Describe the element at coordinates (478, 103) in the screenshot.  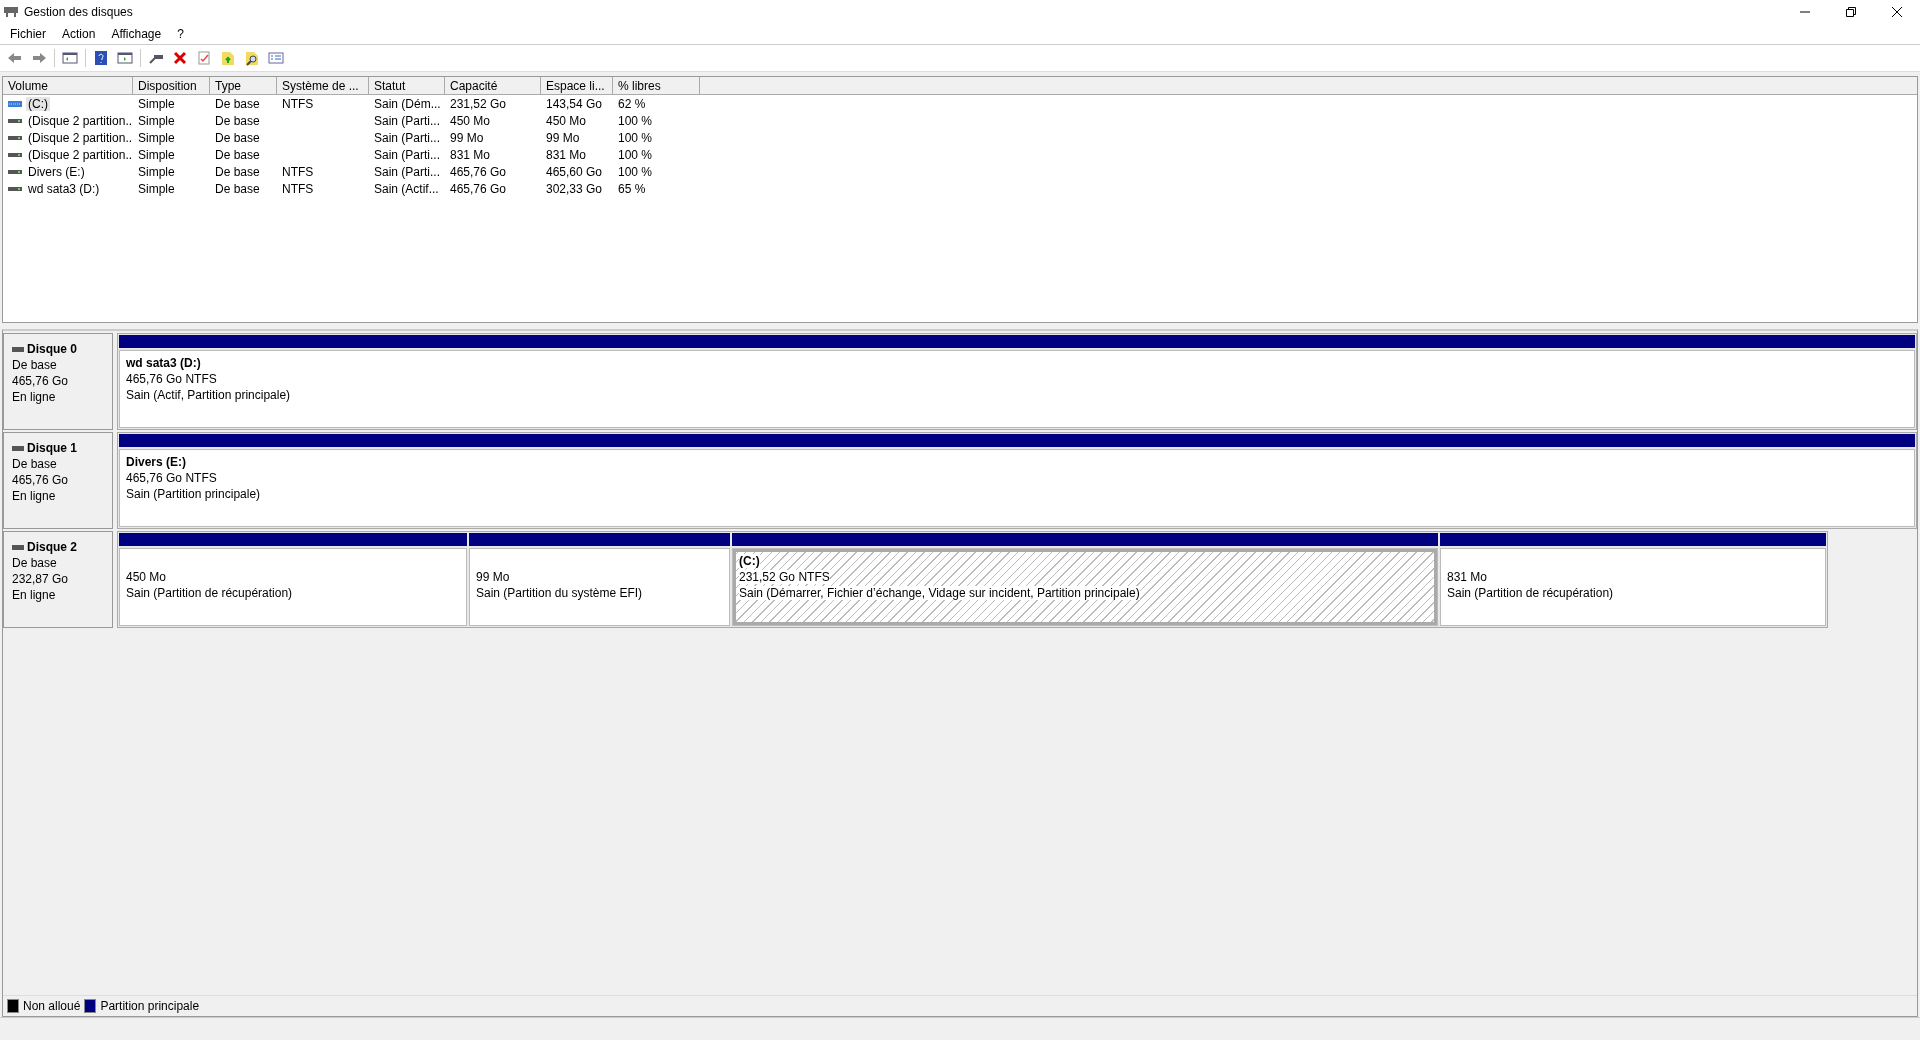
I see `table-cell: 231,52 Go` at that location.